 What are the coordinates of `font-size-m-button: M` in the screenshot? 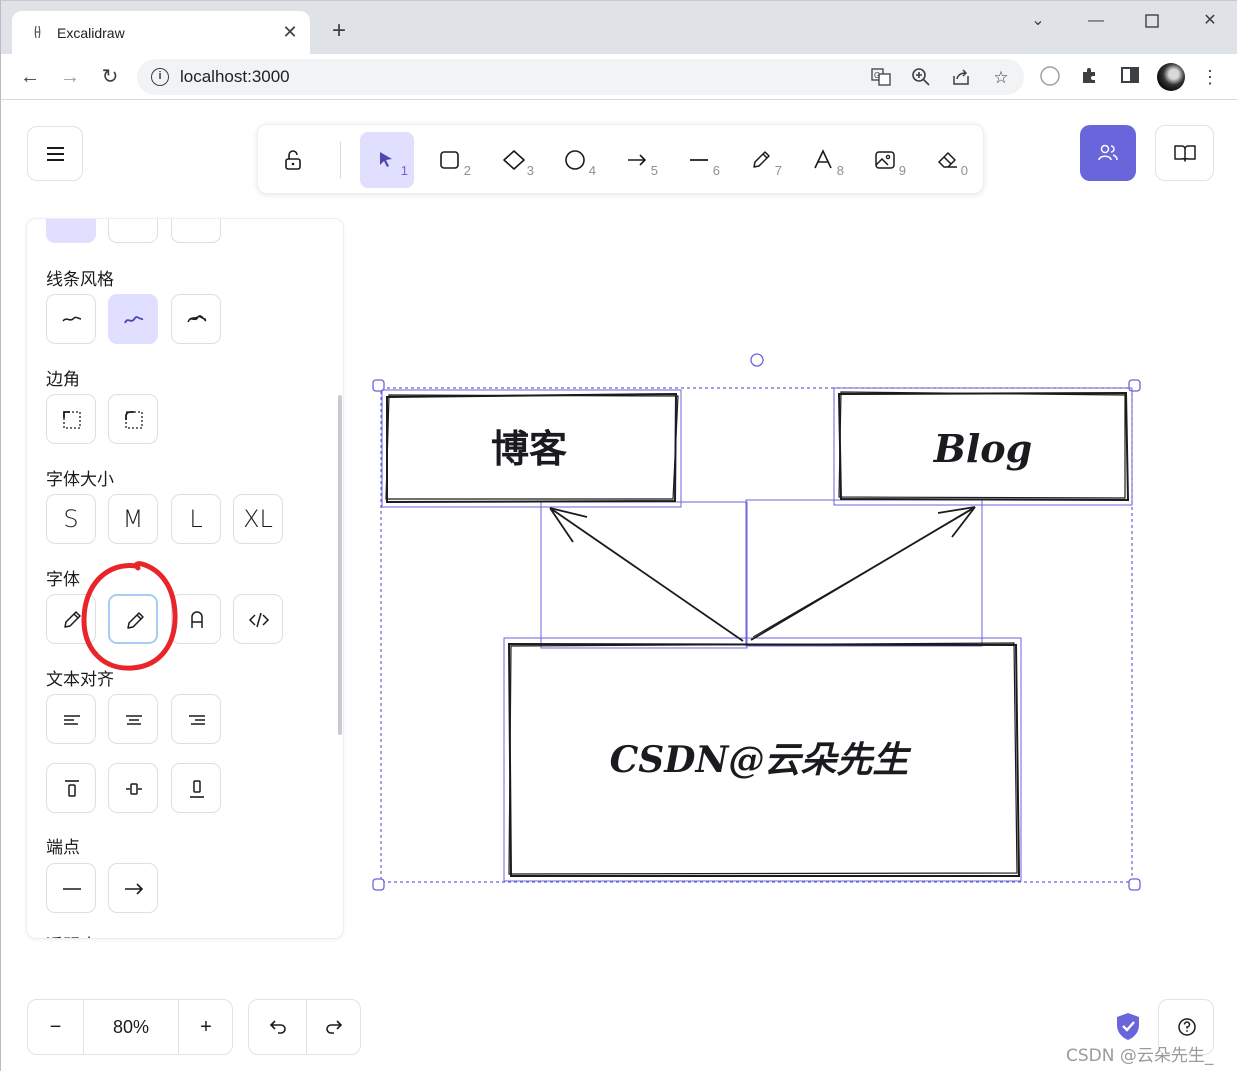 It's located at (133, 519).